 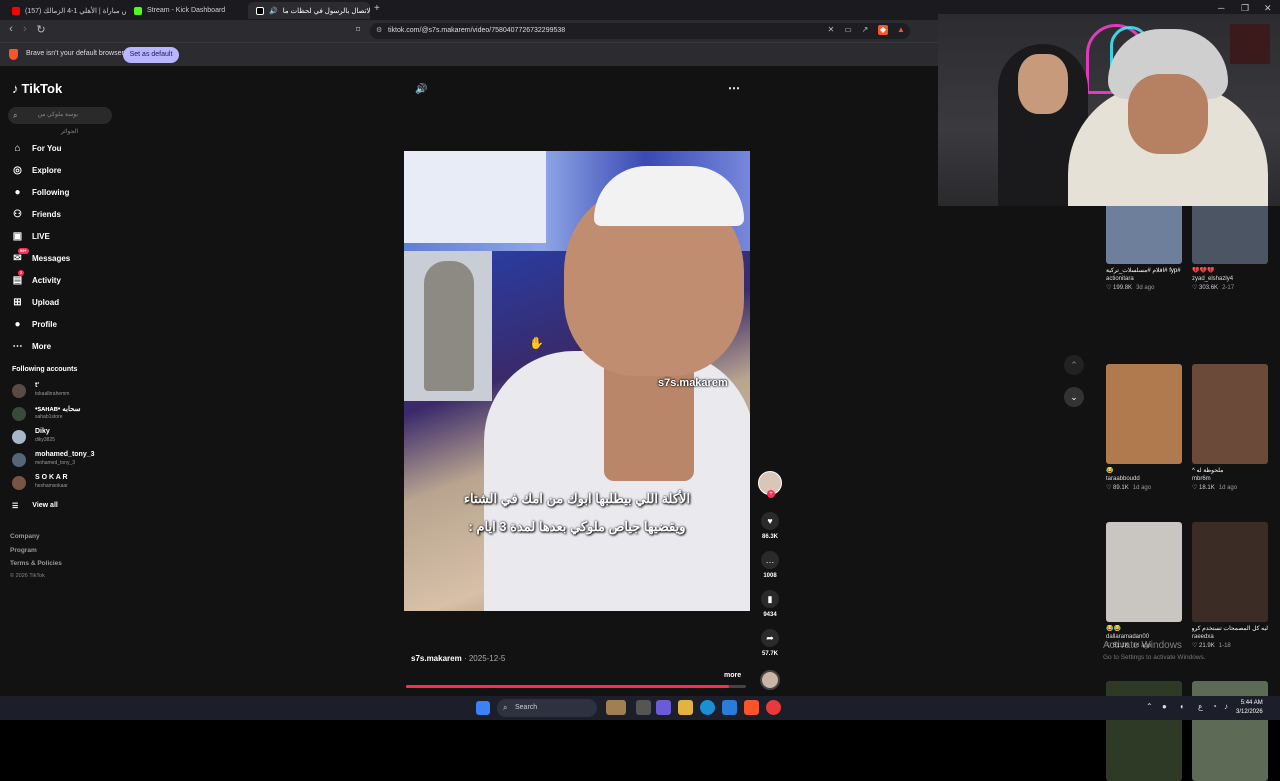 I want to click on video-user: zyad_elshazly4, so click(x=1230, y=279).